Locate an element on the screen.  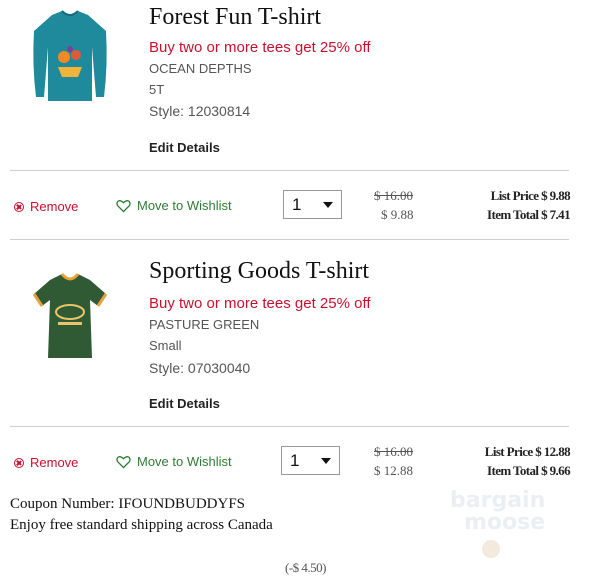
sale-price: $ 12.88 is located at coordinates (393, 470).